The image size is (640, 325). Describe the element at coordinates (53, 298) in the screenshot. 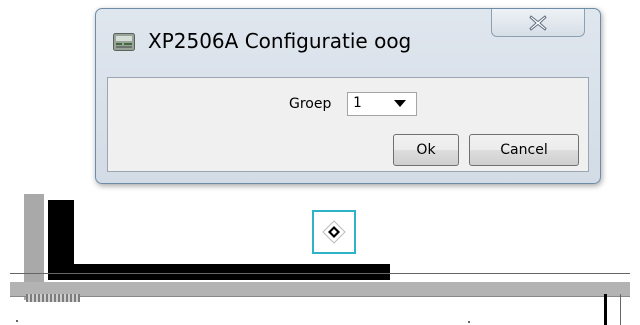

I see `hatched-block` at that location.